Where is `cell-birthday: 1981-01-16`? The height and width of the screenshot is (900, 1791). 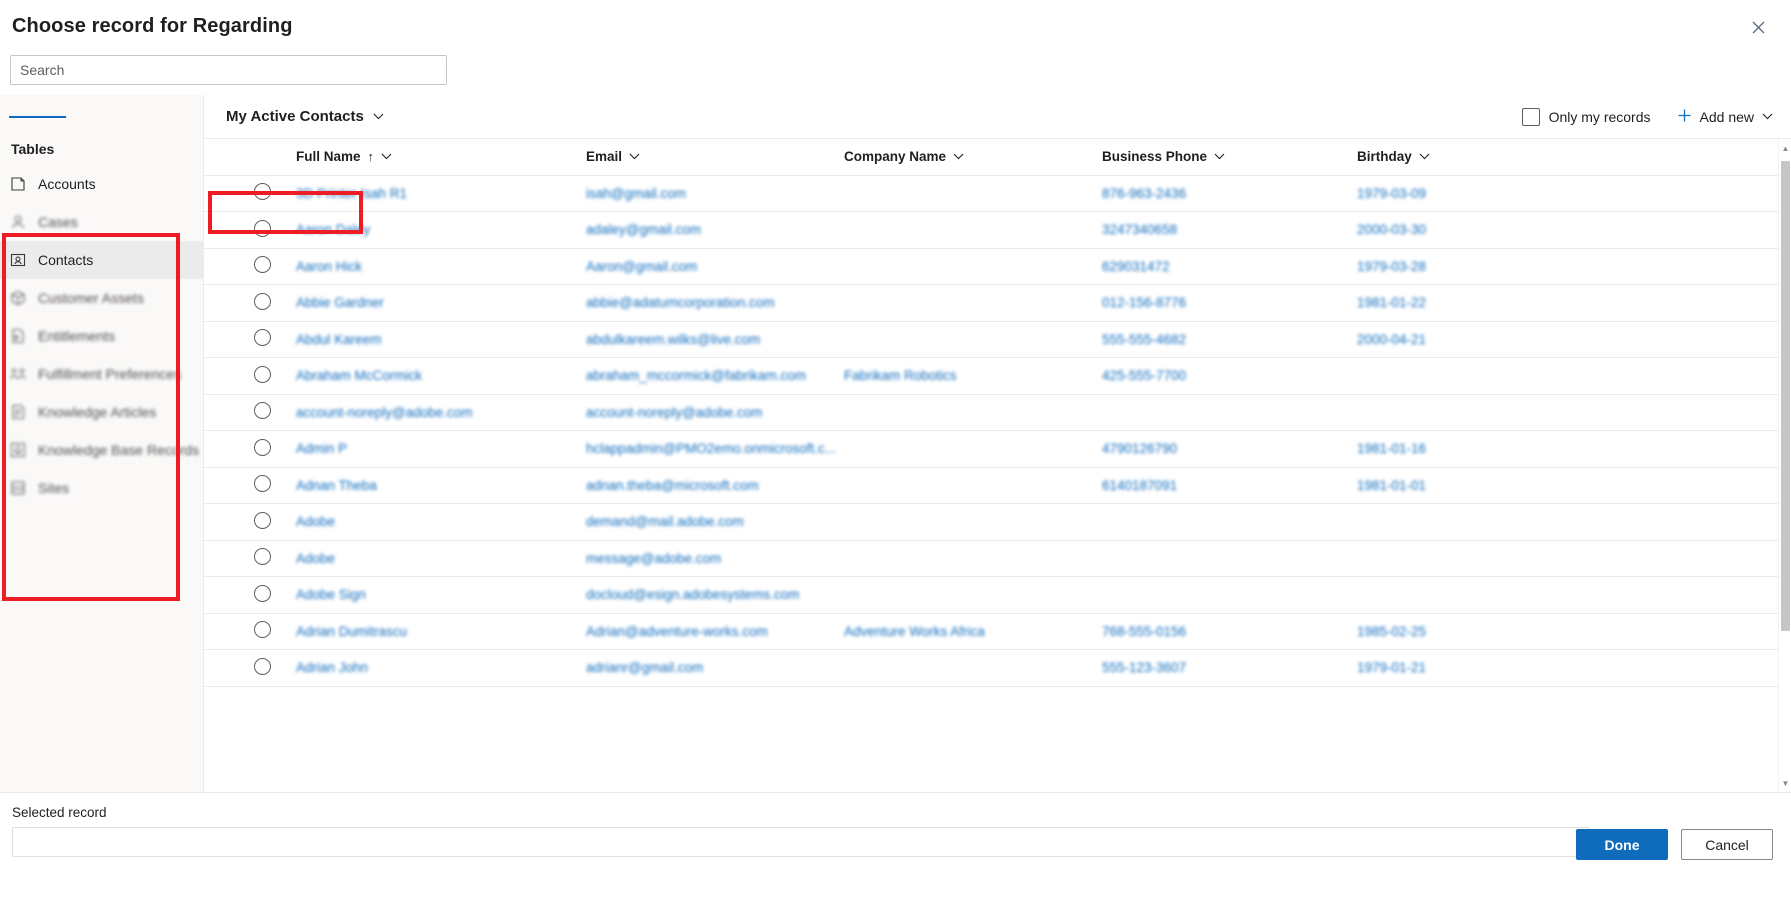
cell-birthday: 1981-01-16 is located at coordinates (1482, 449).